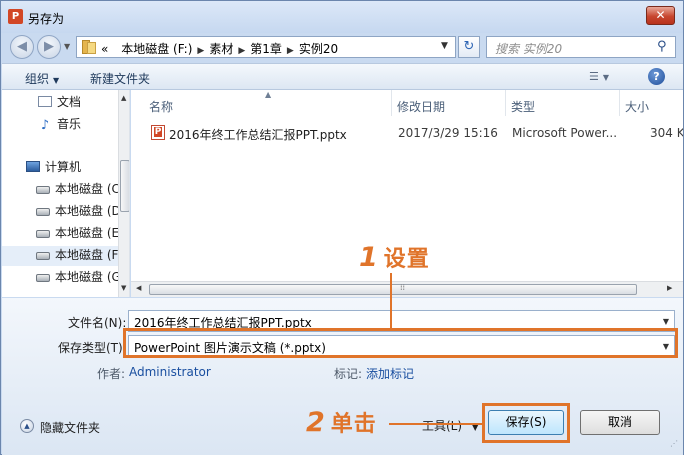 This screenshot has width=684, height=455. Describe the element at coordinates (342, 76) in the screenshot. I see `command-toolbar: 组织 ▼ 新建文件夹 ☰ ▼ ?` at that location.